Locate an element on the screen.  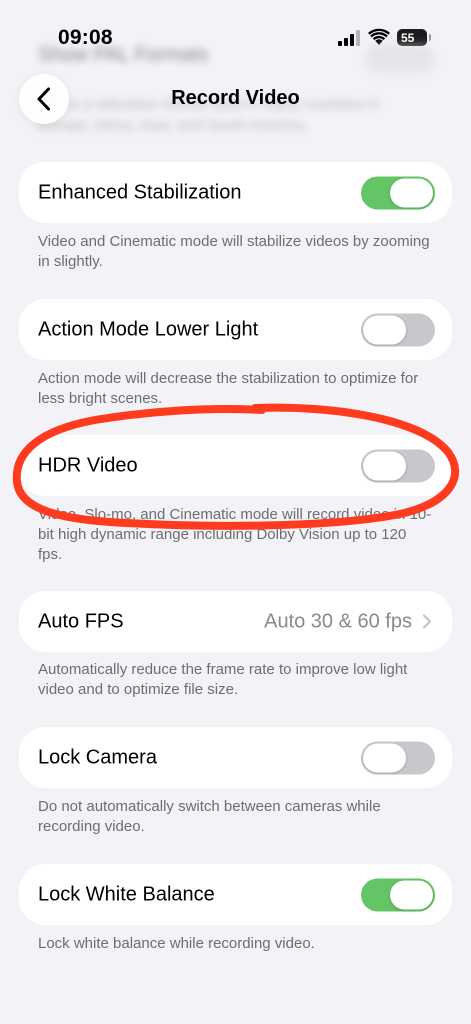
lock-white-balance-toggle is located at coordinates (398, 894).